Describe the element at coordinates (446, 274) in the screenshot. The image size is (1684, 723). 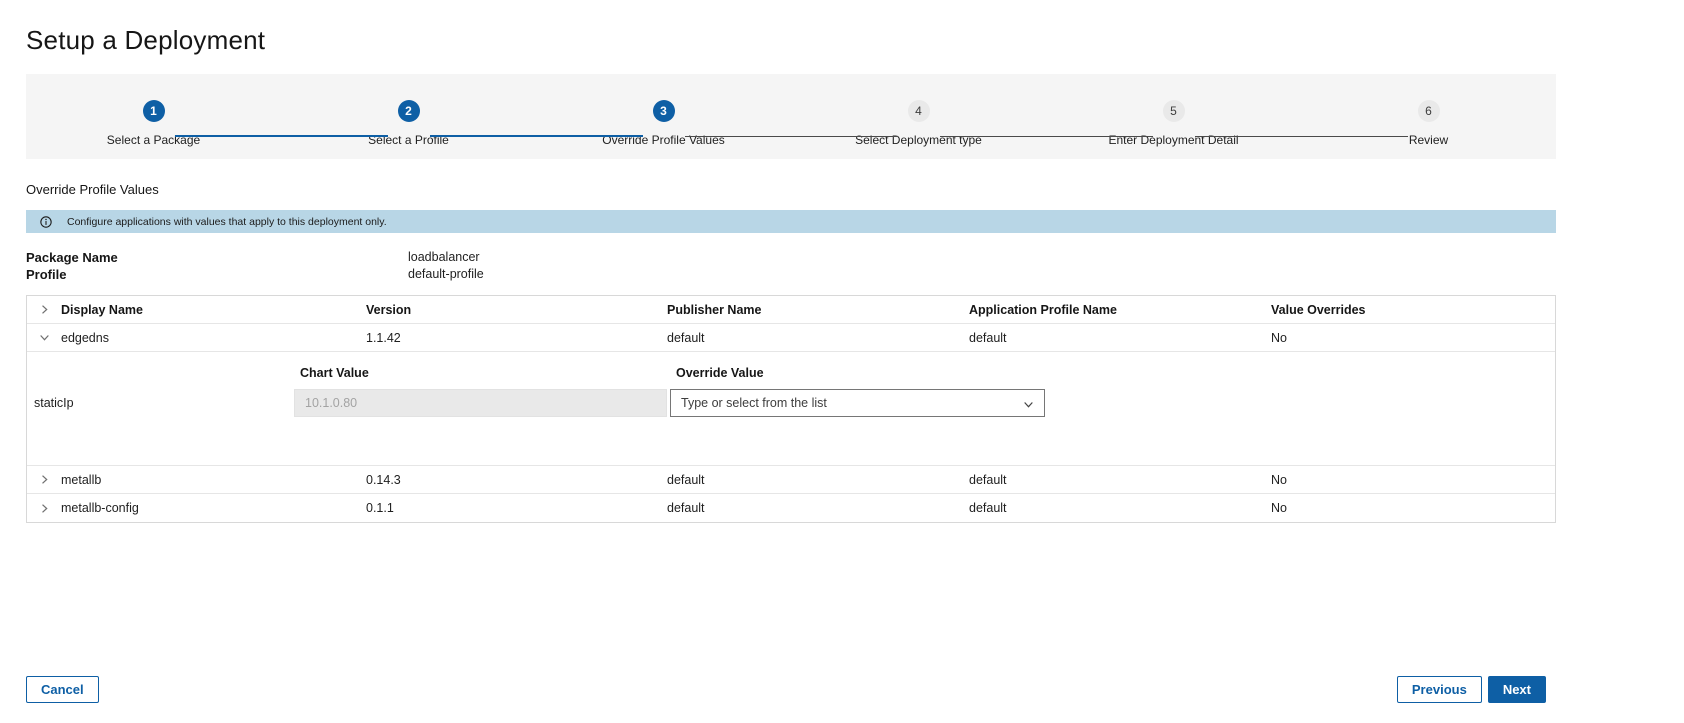
I see `profile-value: default-profile` at that location.